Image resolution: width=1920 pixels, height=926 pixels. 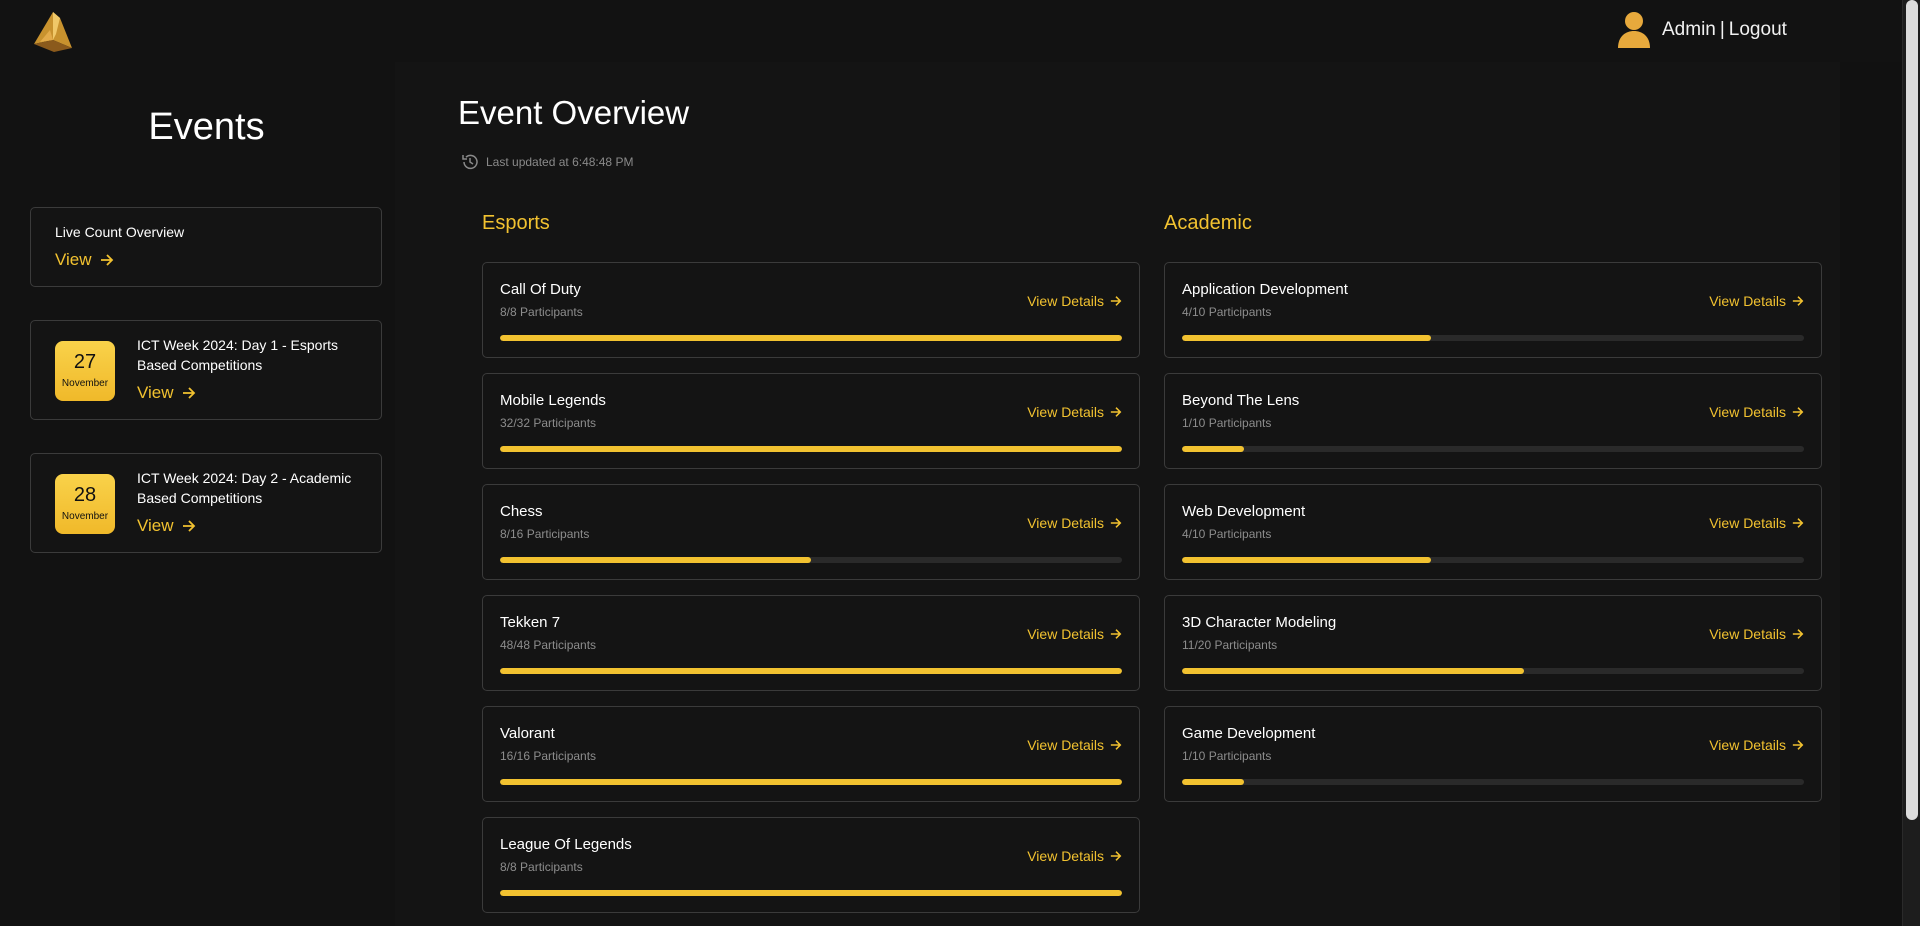 I want to click on user-menu: Admin | Logout, so click(x=1701, y=30).